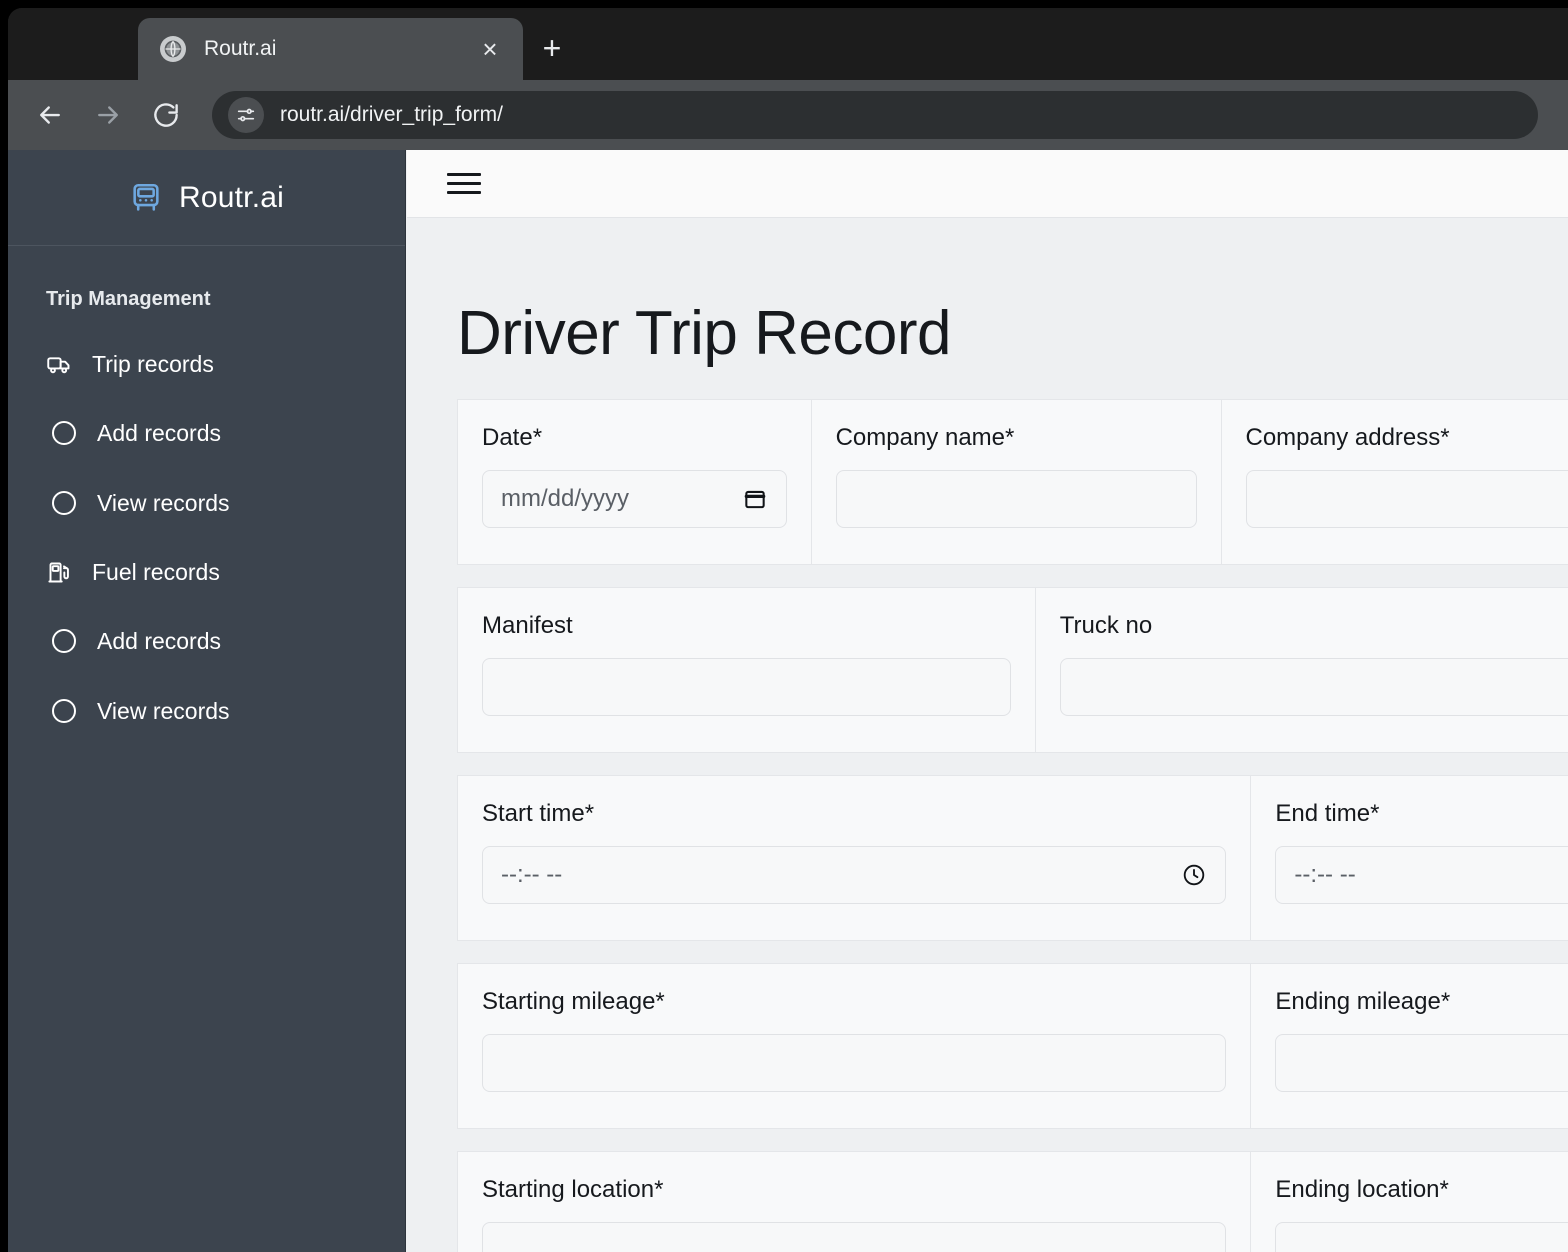  I want to click on nav-divider-gap, so click(206, 538).